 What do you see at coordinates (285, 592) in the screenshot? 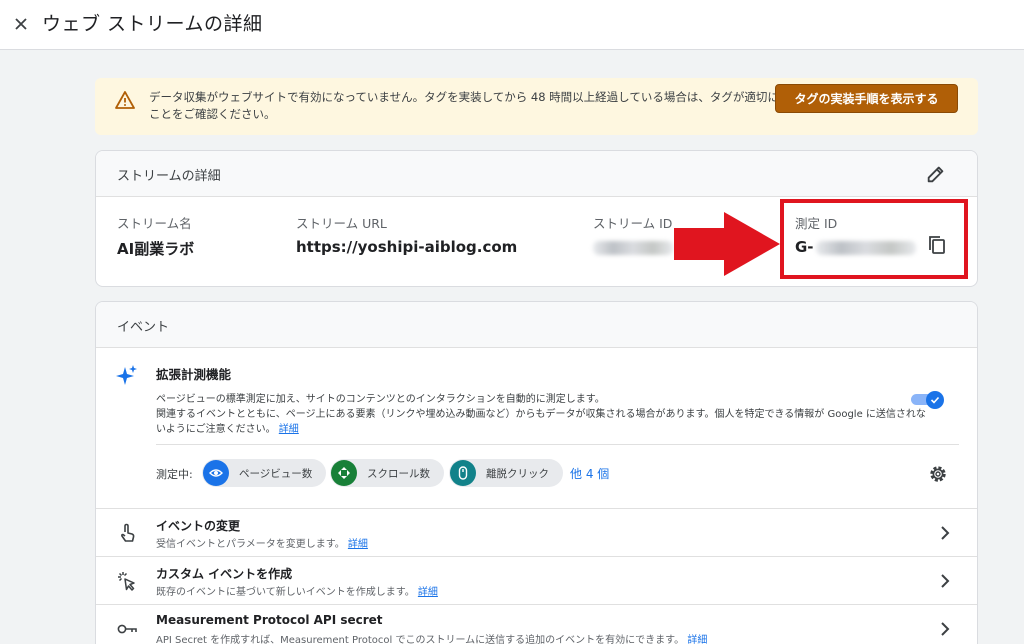
I see `create-custom-event-subtitle-text: 既存のイベントに基づいて新しいイベントを作成します。` at bounding box center [285, 592].